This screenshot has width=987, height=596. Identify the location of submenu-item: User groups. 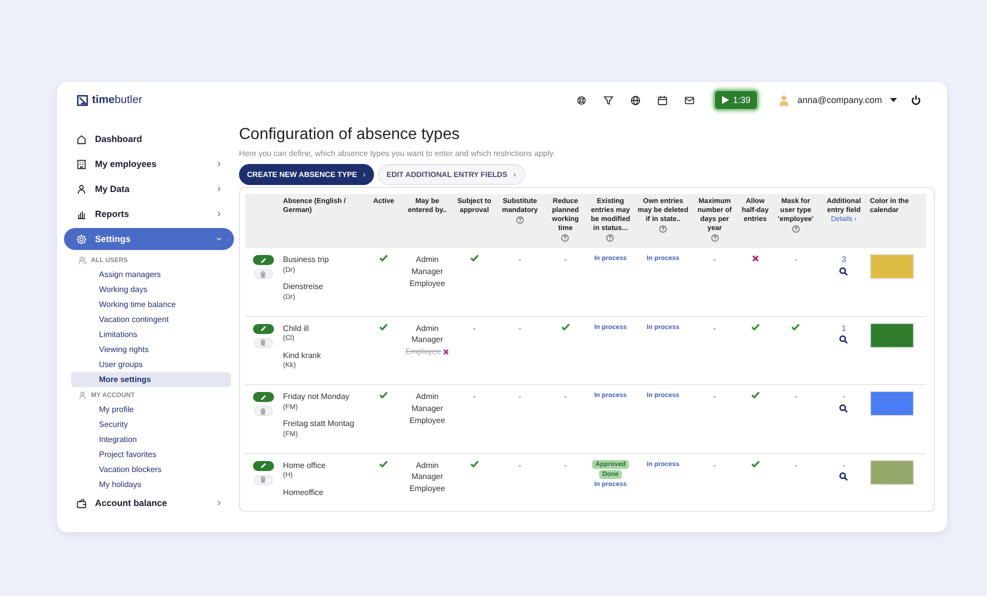
(151, 364).